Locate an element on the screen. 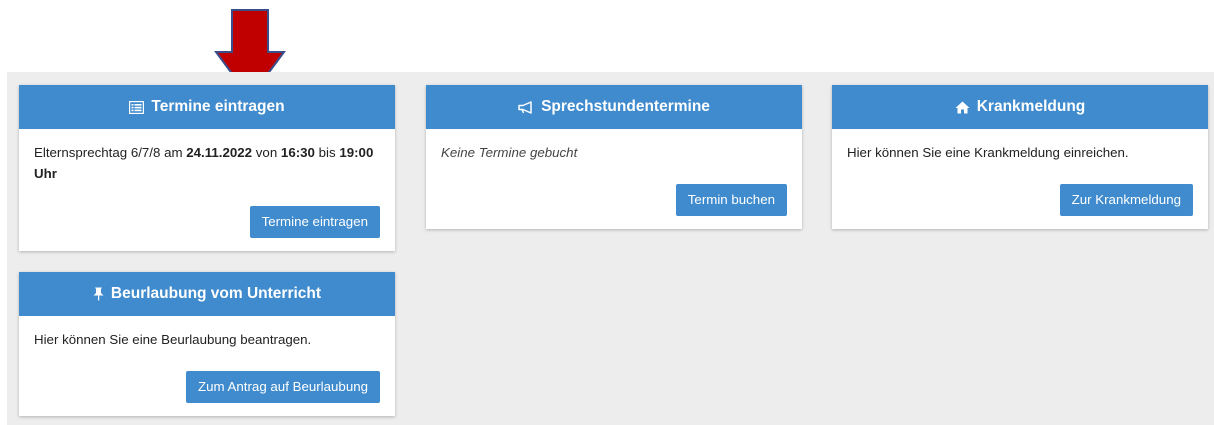 The image size is (1214, 425). appointment-time-from: 16:30 is located at coordinates (297, 152).